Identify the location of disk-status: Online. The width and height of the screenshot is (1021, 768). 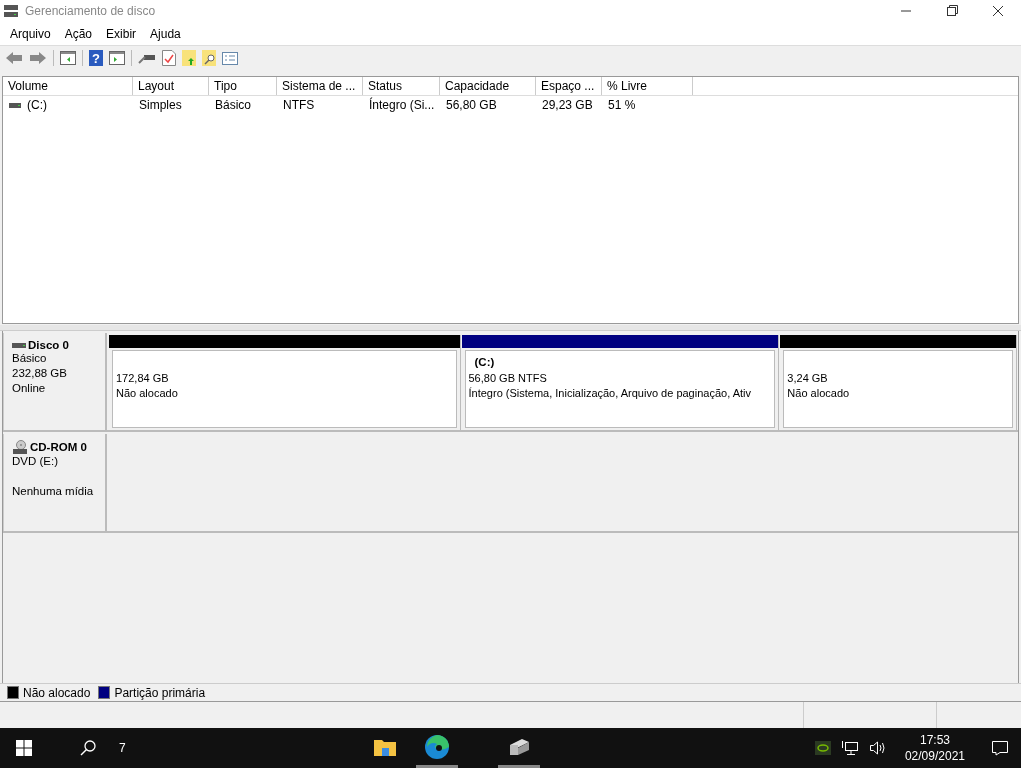
(29, 388).